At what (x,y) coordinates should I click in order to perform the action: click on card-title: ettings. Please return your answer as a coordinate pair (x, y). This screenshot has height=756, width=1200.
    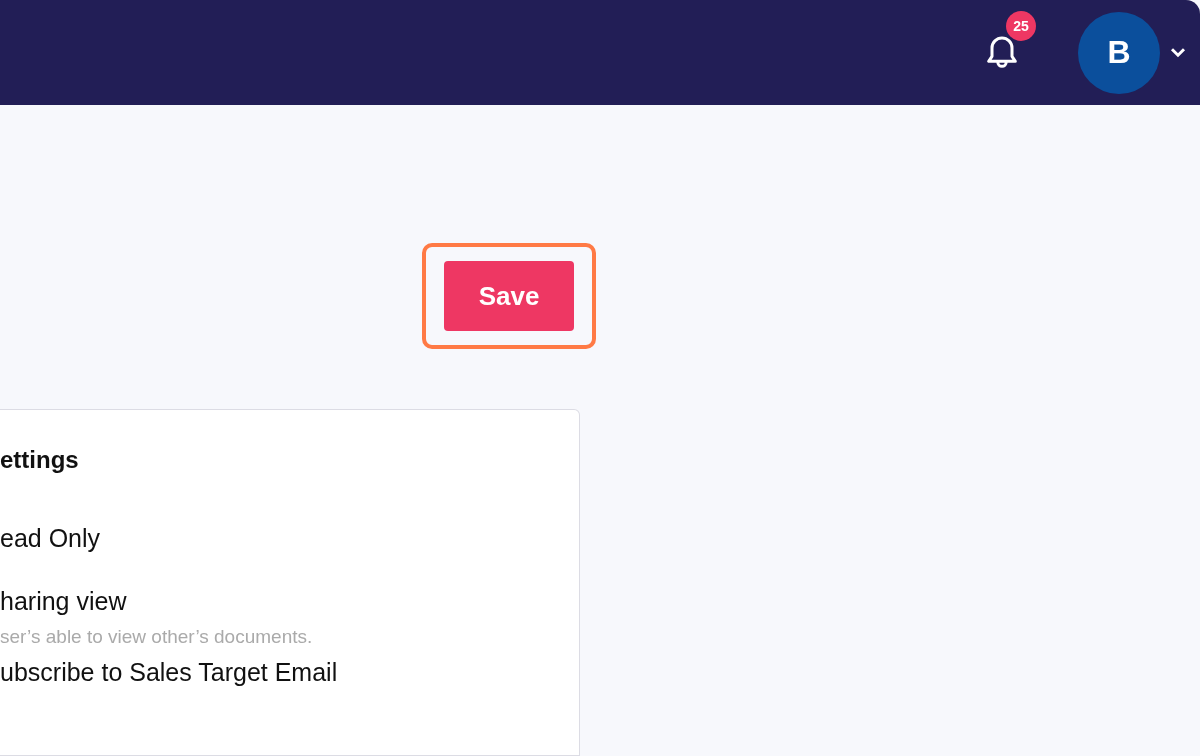
    Looking at the image, I should click on (40, 460).